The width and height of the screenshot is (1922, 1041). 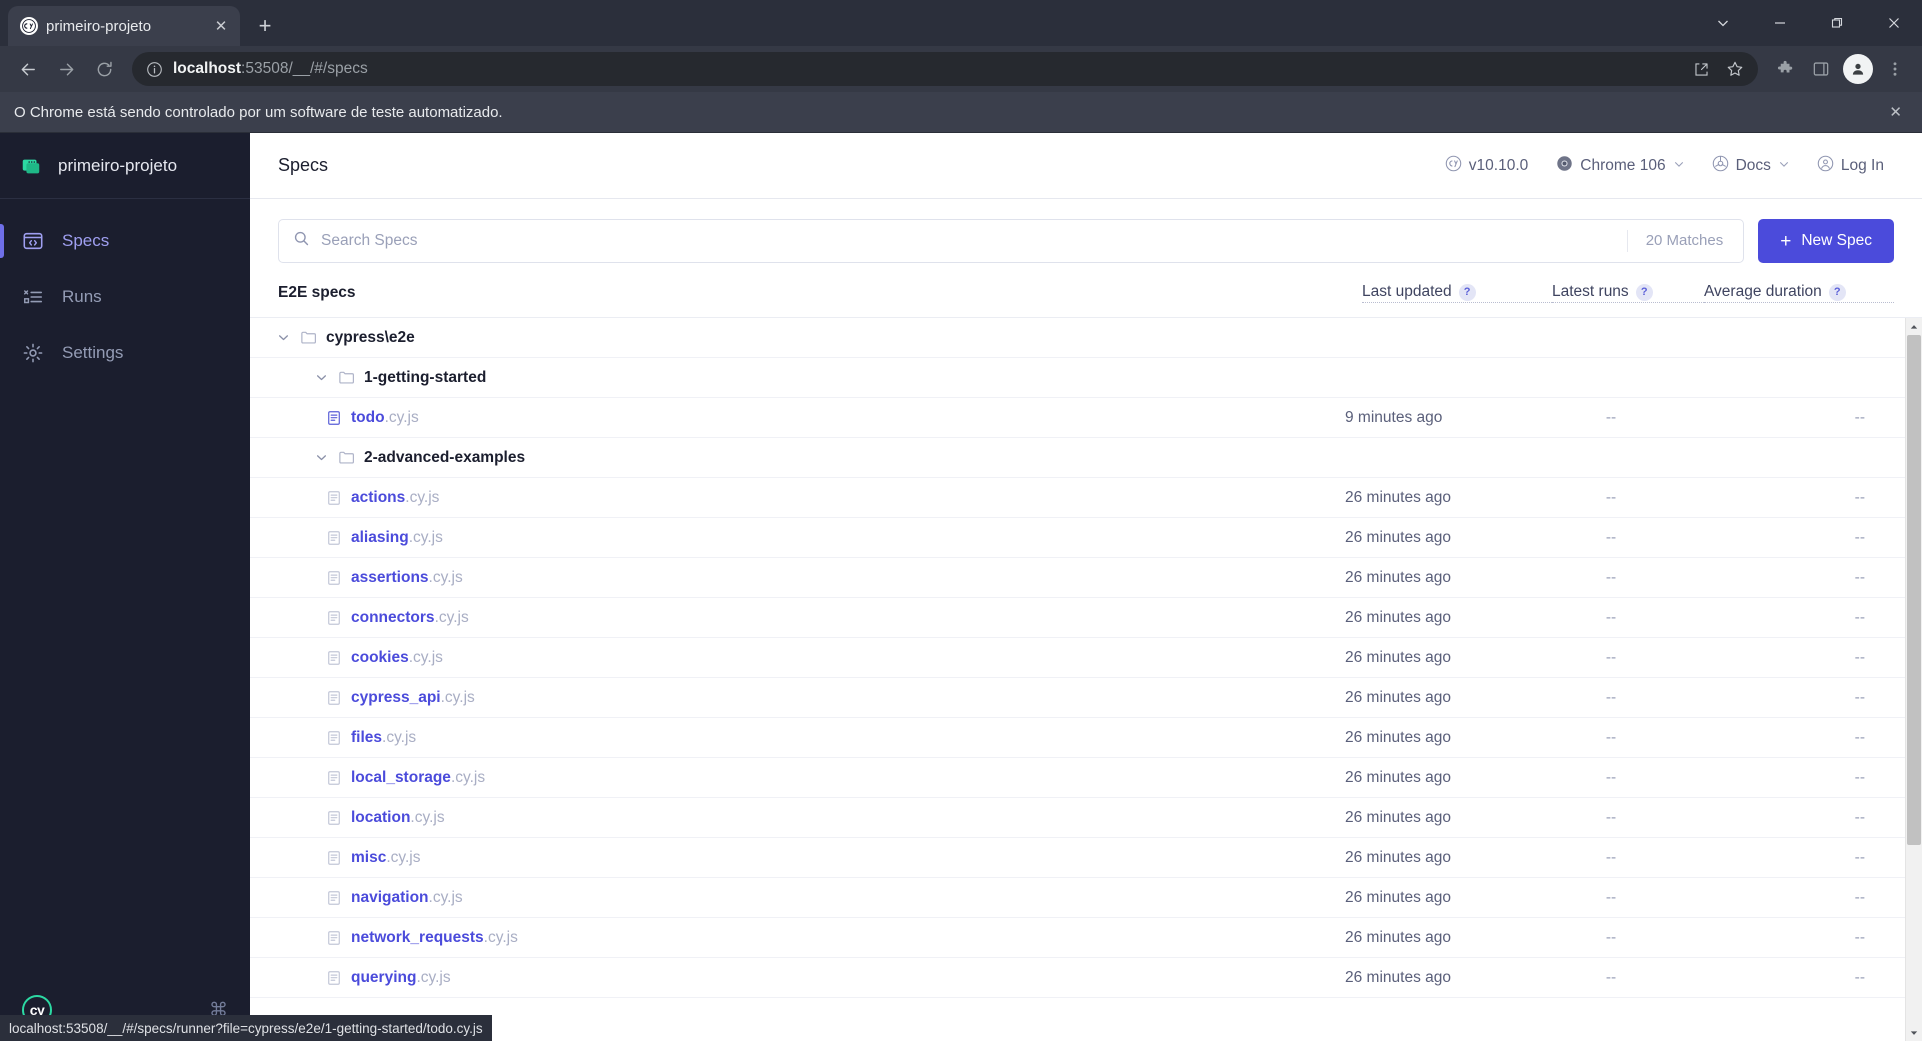 What do you see at coordinates (811, 898) in the screenshot?
I see `row-name: navigation.cy.js` at bounding box center [811, 898].